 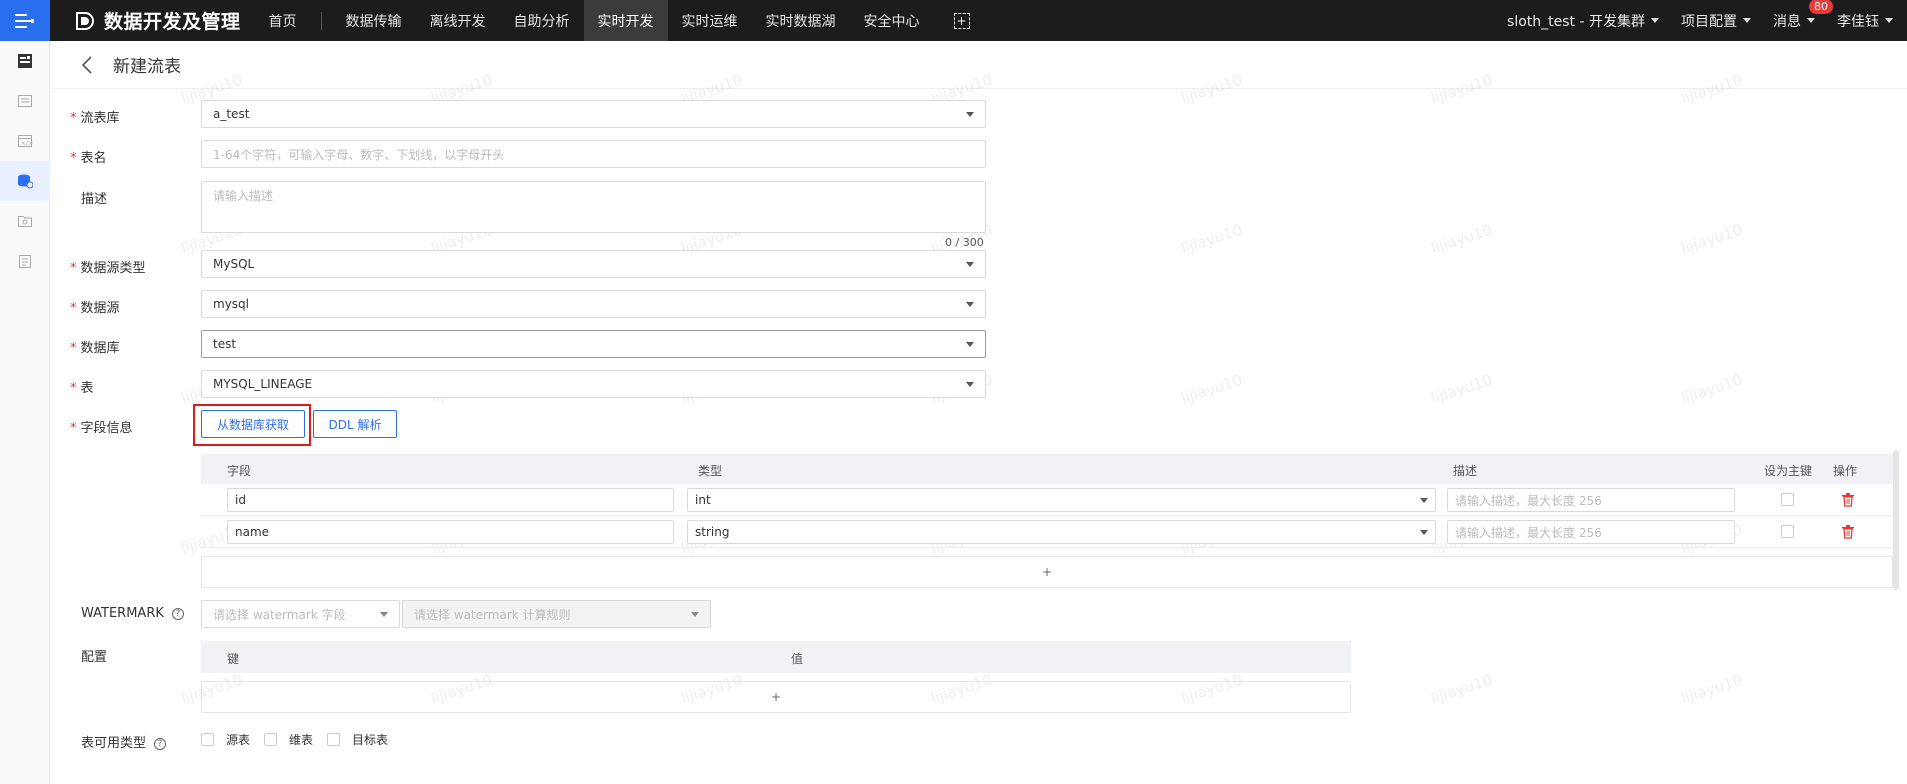 What do you see at coordinates (1465, 471) in the screenshot?
I see `column-header-description: 描述` at bounding box center [1465, 471].